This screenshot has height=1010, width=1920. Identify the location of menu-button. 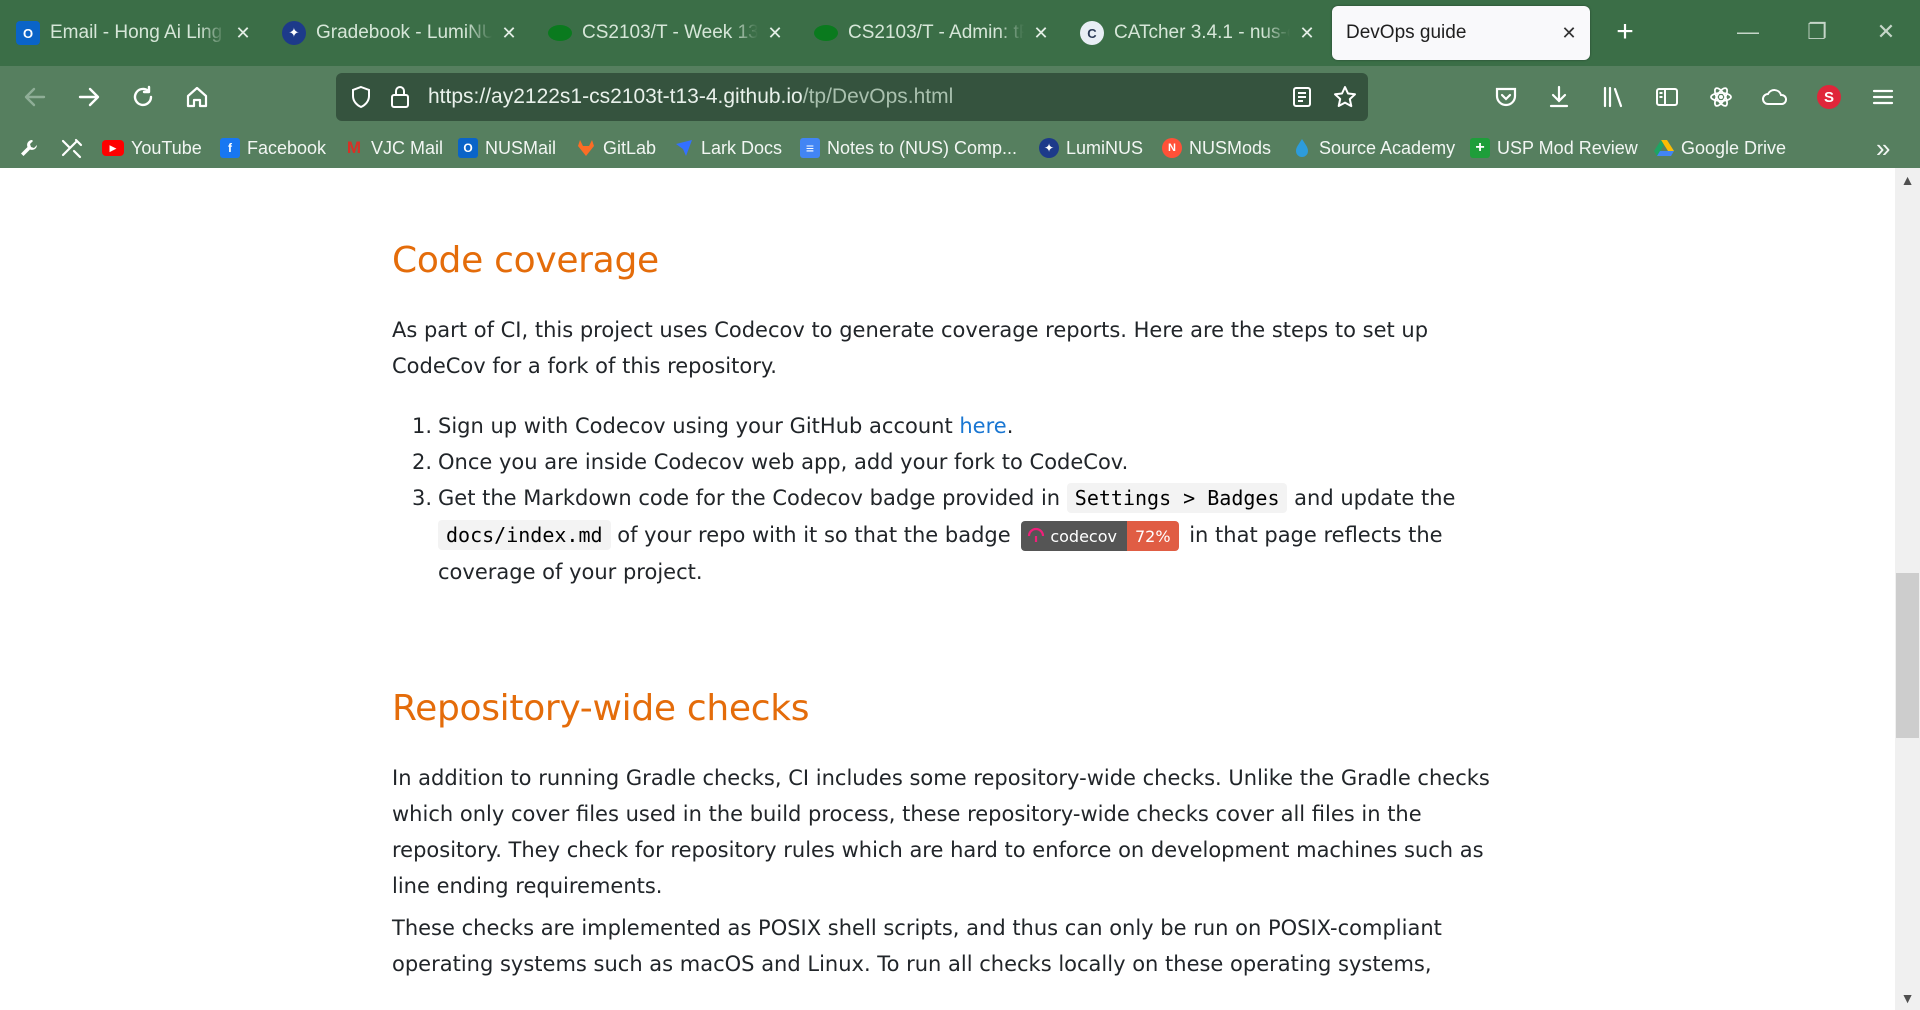
(1883, 97).